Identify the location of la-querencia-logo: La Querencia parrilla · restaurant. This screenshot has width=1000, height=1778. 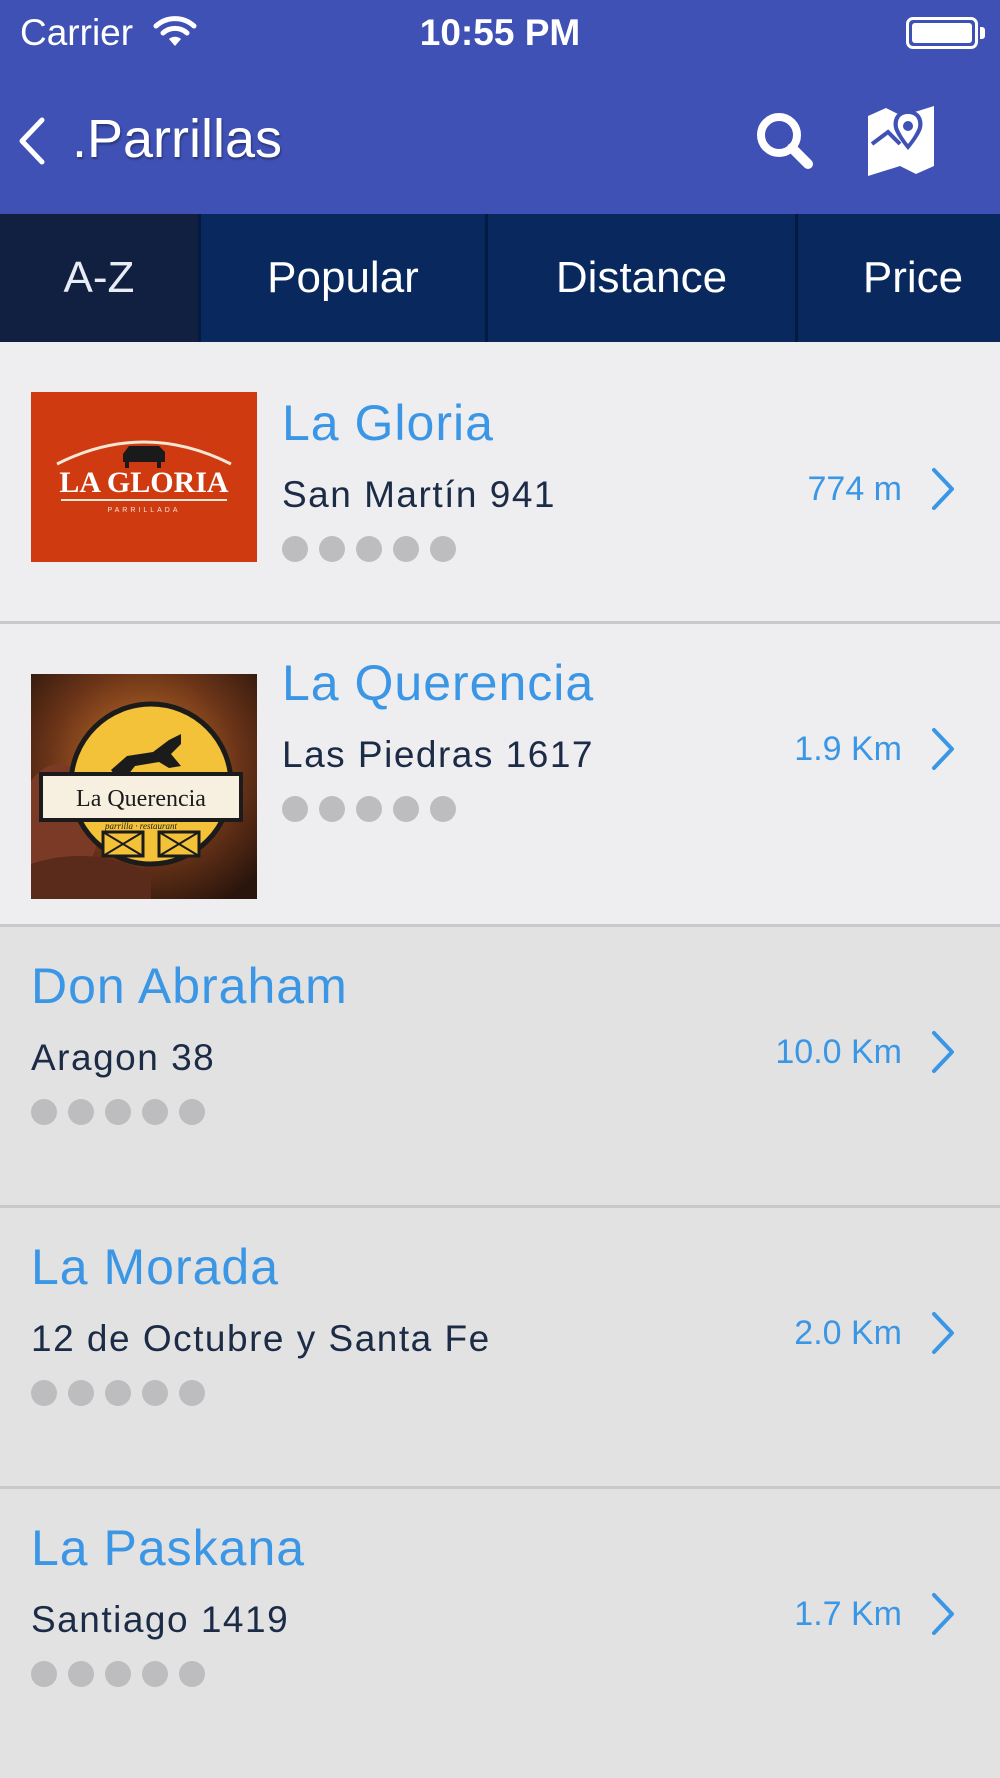
(144, 786).